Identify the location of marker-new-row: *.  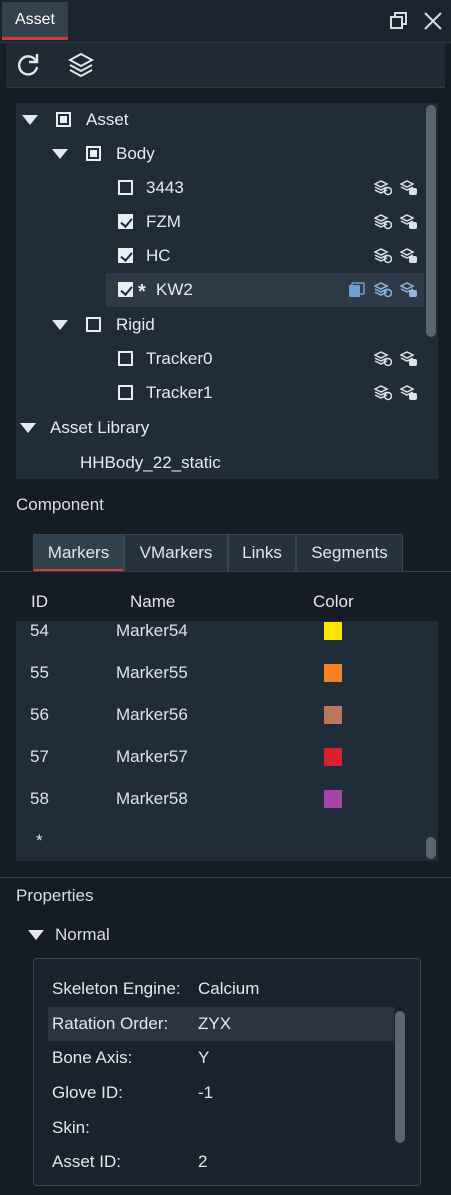
(221, 846).